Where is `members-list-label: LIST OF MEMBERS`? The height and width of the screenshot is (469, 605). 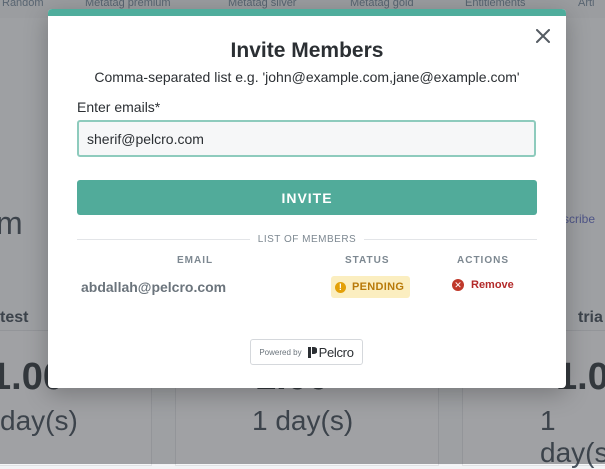 members-list-label: LIST OF MEMBERS is located at coordinates (307, 239).